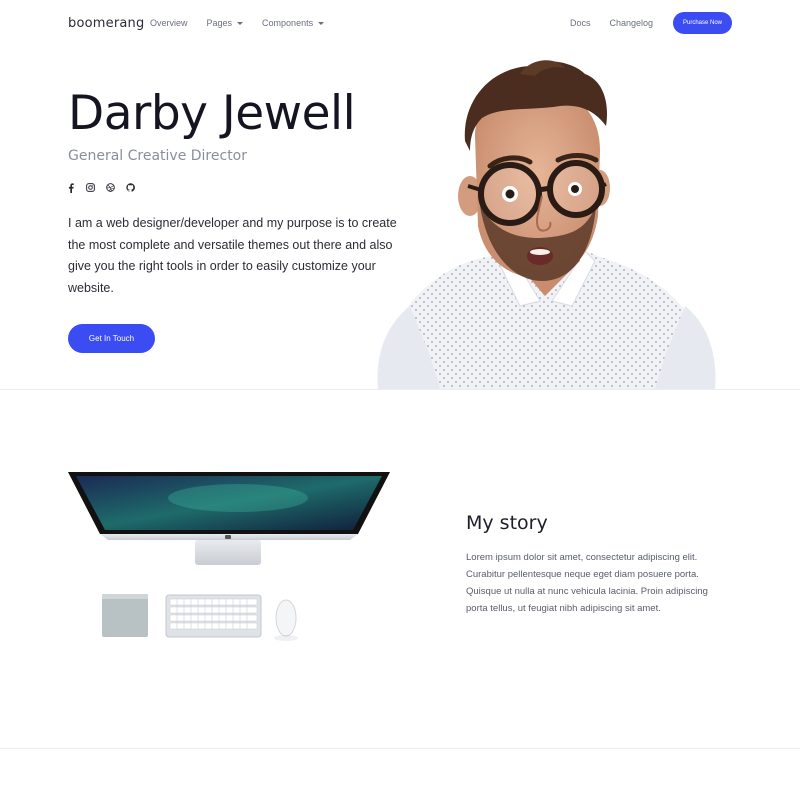 The height and width of the screenshot is (800, 800). What do you see at coordinates (632, 23) in the screenshot?
I see `nav-link-changelog: Changelog` at bounding box center [632, 23].